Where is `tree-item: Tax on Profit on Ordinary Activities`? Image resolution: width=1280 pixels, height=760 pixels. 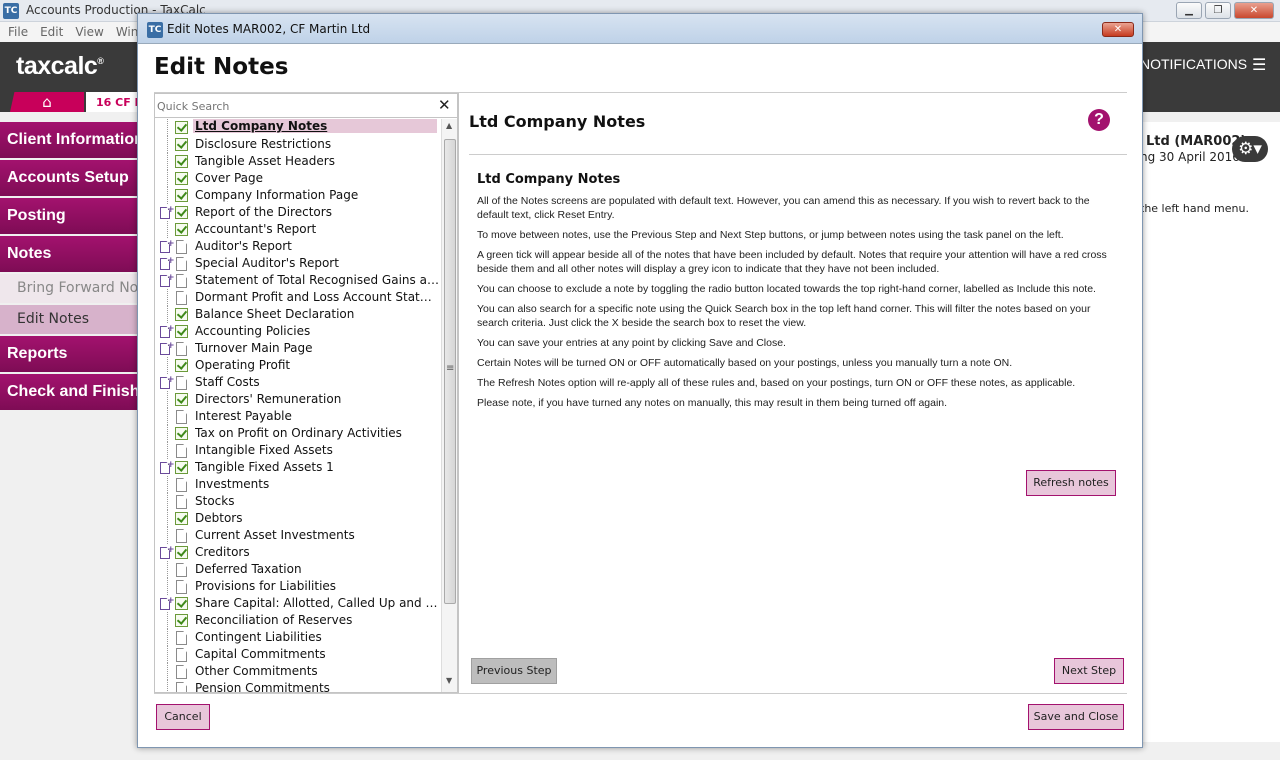 tree-item: Tax on Profit on Ordinary Activities is located at coordinates (298, 433).